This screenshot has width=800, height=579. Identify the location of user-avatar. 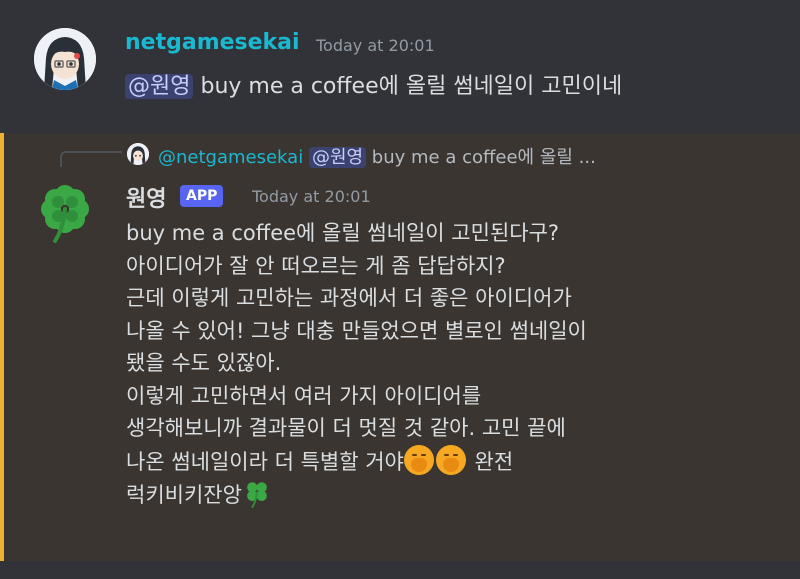
(65, 59).